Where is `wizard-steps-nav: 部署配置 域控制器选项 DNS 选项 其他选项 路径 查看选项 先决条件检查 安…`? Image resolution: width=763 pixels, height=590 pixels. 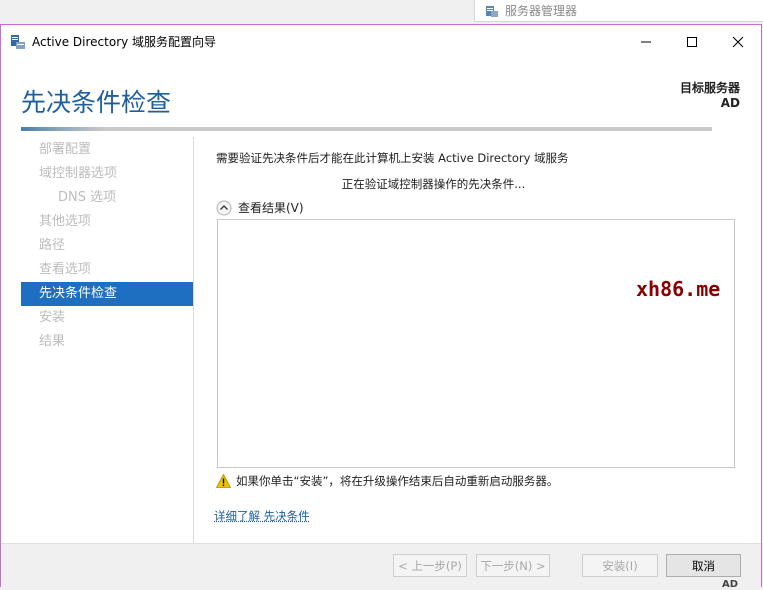
wizard-steps-nav: 部署配置 域控制器选项 DNS 选项 其他选项 路径 查看选项 先决条件检查 安… is located at coordinates (107, 246).